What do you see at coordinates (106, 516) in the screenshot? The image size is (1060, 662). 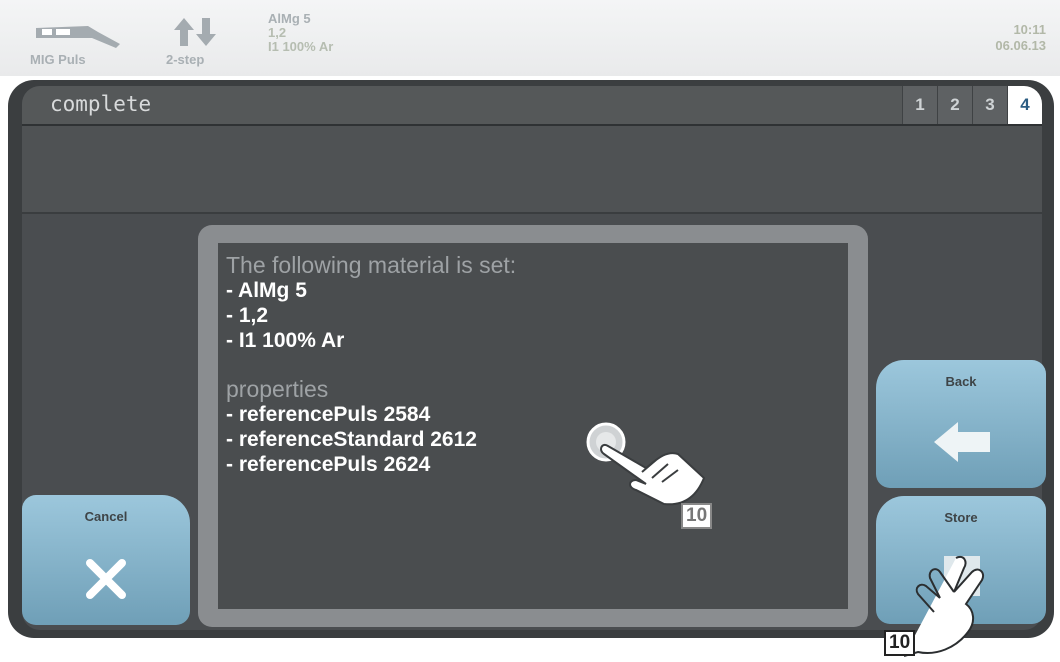 I see `cancel-label: Cancel` at bounding box center [106, 516].